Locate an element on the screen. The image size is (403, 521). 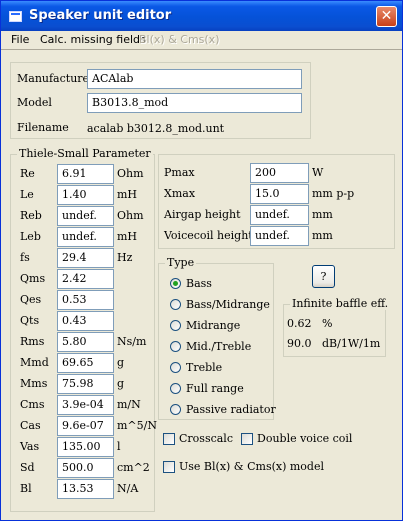
efficiency-percent-value: 0.62 is located at coordinates (299, 323).